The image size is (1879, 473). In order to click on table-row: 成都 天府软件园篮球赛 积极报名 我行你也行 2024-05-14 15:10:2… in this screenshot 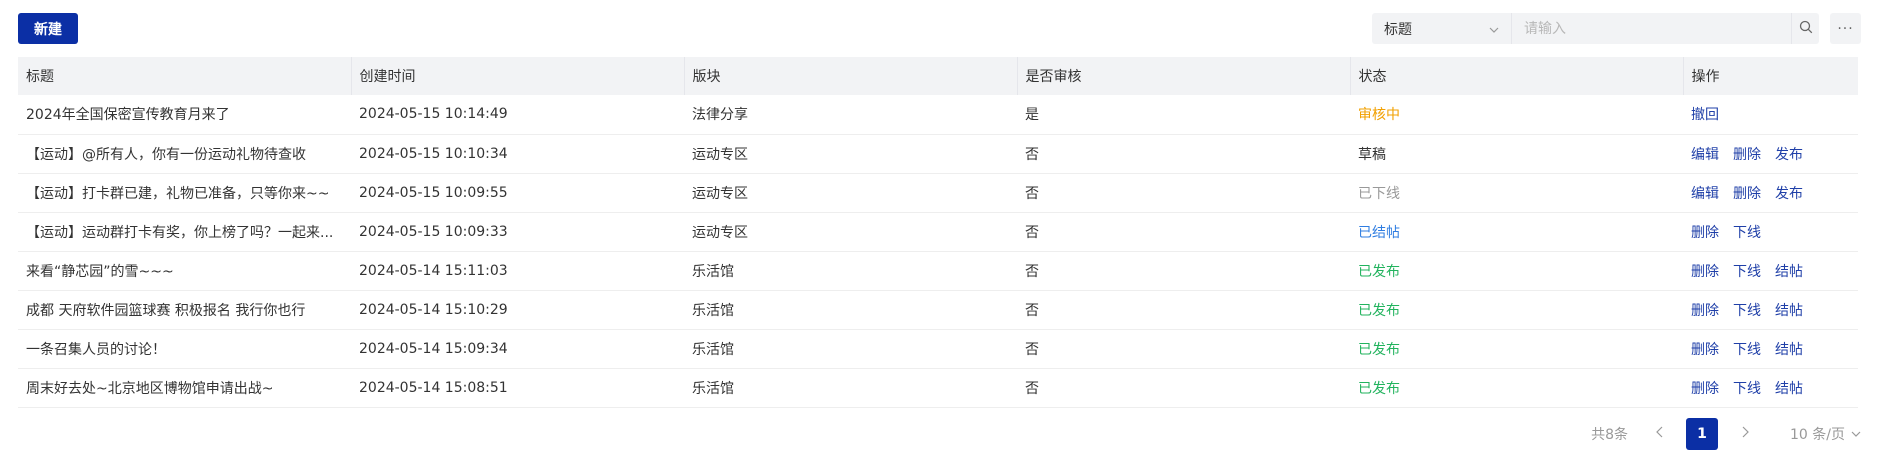, I will do `click(938, 310)`.